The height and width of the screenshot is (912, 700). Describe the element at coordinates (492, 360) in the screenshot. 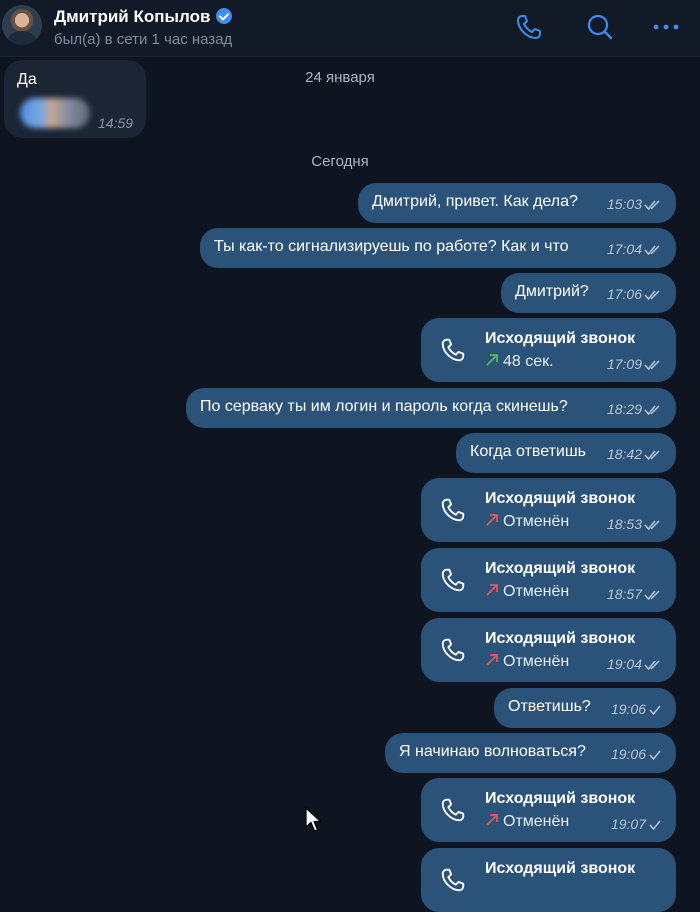

I see `outgoing-arrow-icon` at that location.